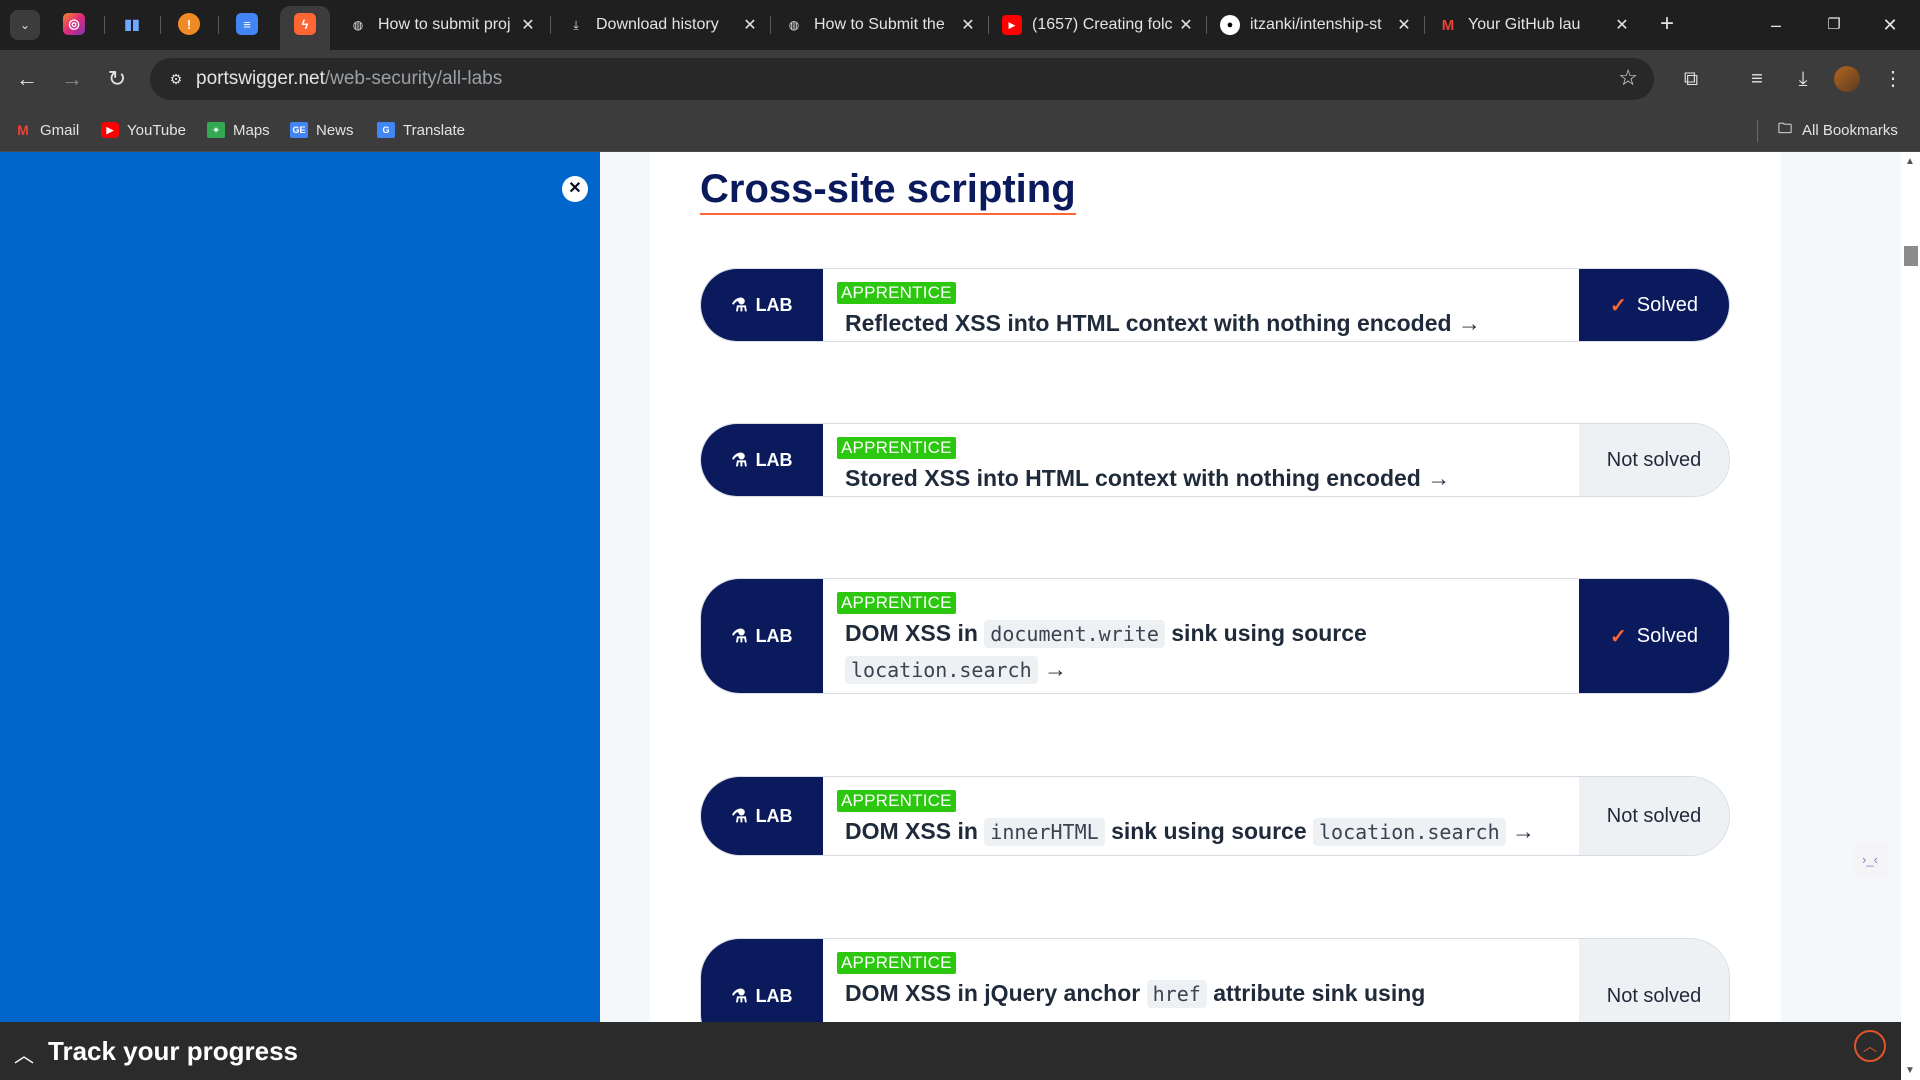 The width and height of the screenshot is (1920, 1080). I want to click on progress-label: Track your progress, so click(173, 1051).